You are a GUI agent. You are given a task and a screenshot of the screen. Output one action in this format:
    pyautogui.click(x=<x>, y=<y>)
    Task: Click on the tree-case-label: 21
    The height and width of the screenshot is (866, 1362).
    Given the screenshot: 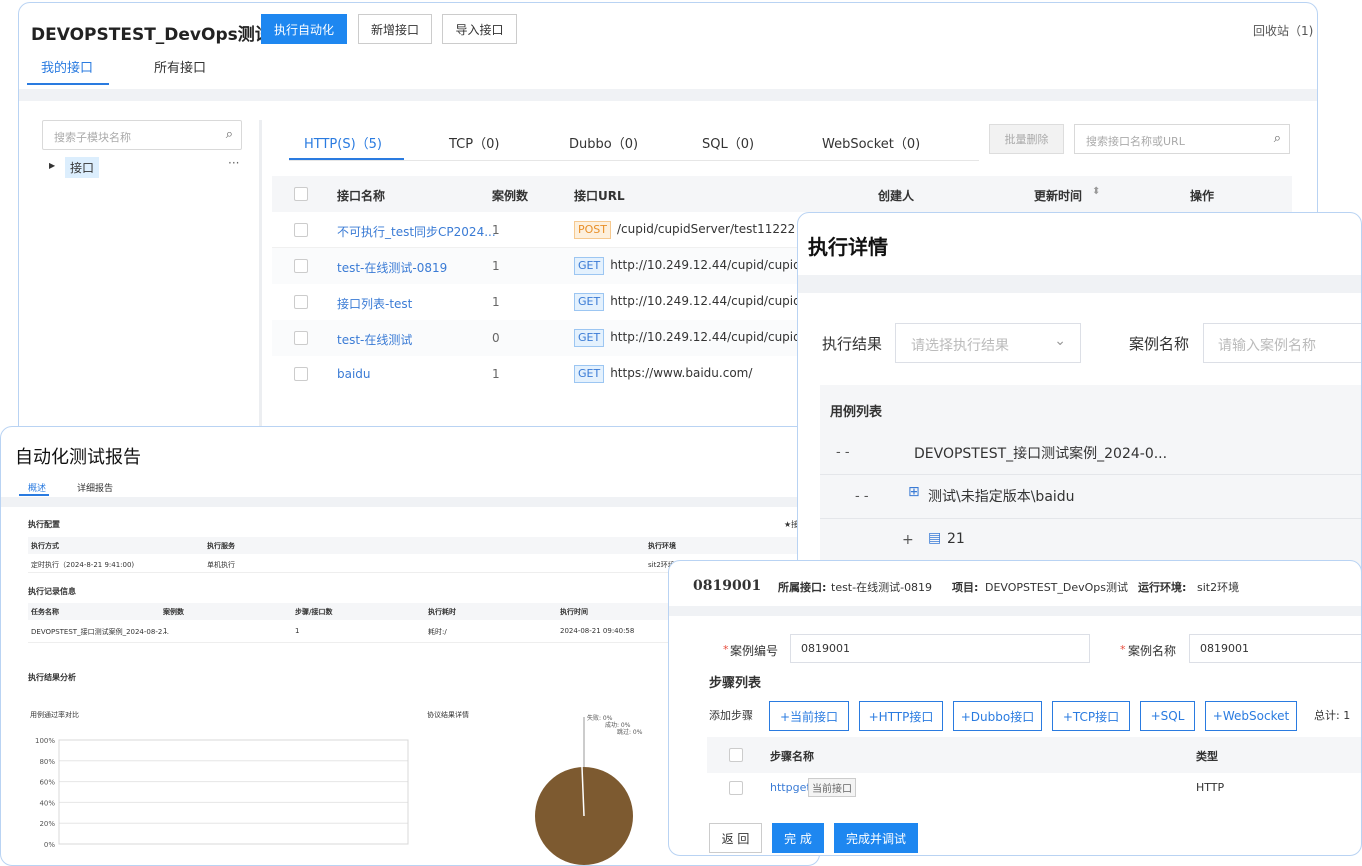 What is the action you would take?
    pyautogui.click(x=956, y=539)
    